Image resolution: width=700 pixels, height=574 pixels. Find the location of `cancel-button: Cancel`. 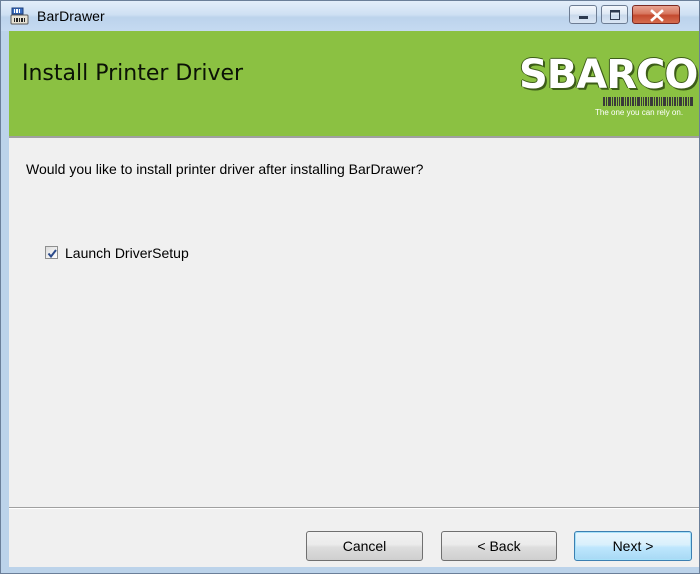

cancel-button: Cancel is located at coordinates (364, 546).